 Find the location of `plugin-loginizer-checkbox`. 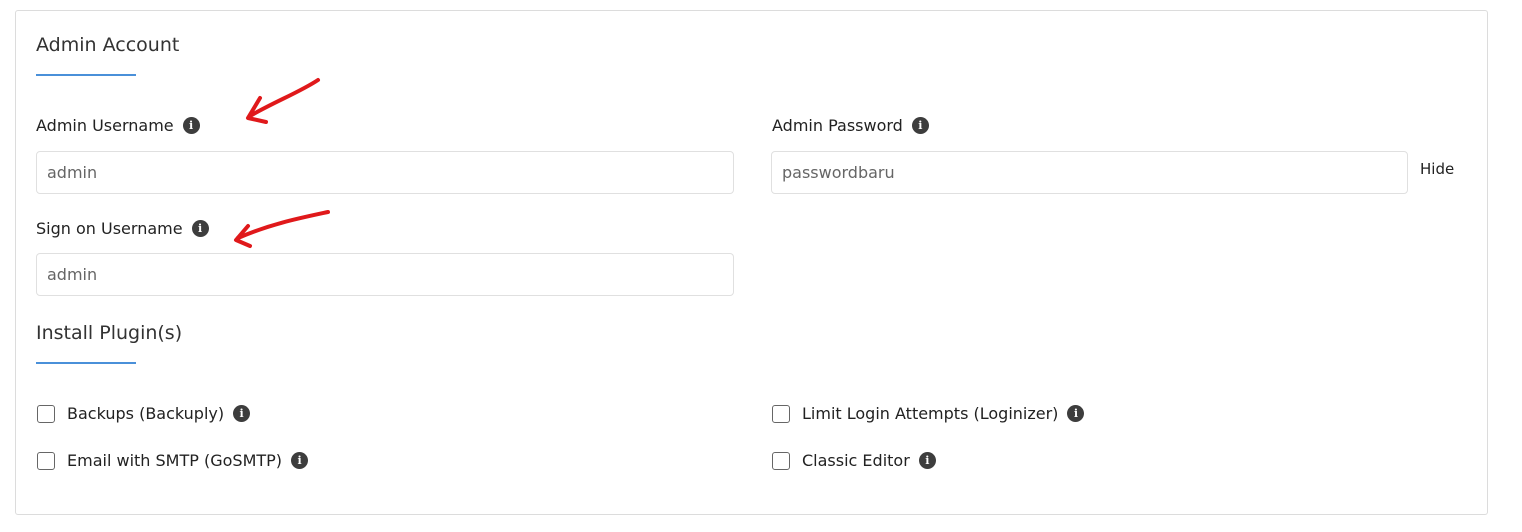

plugin-loginizer-checkbox is located at coordinates (781, 413).